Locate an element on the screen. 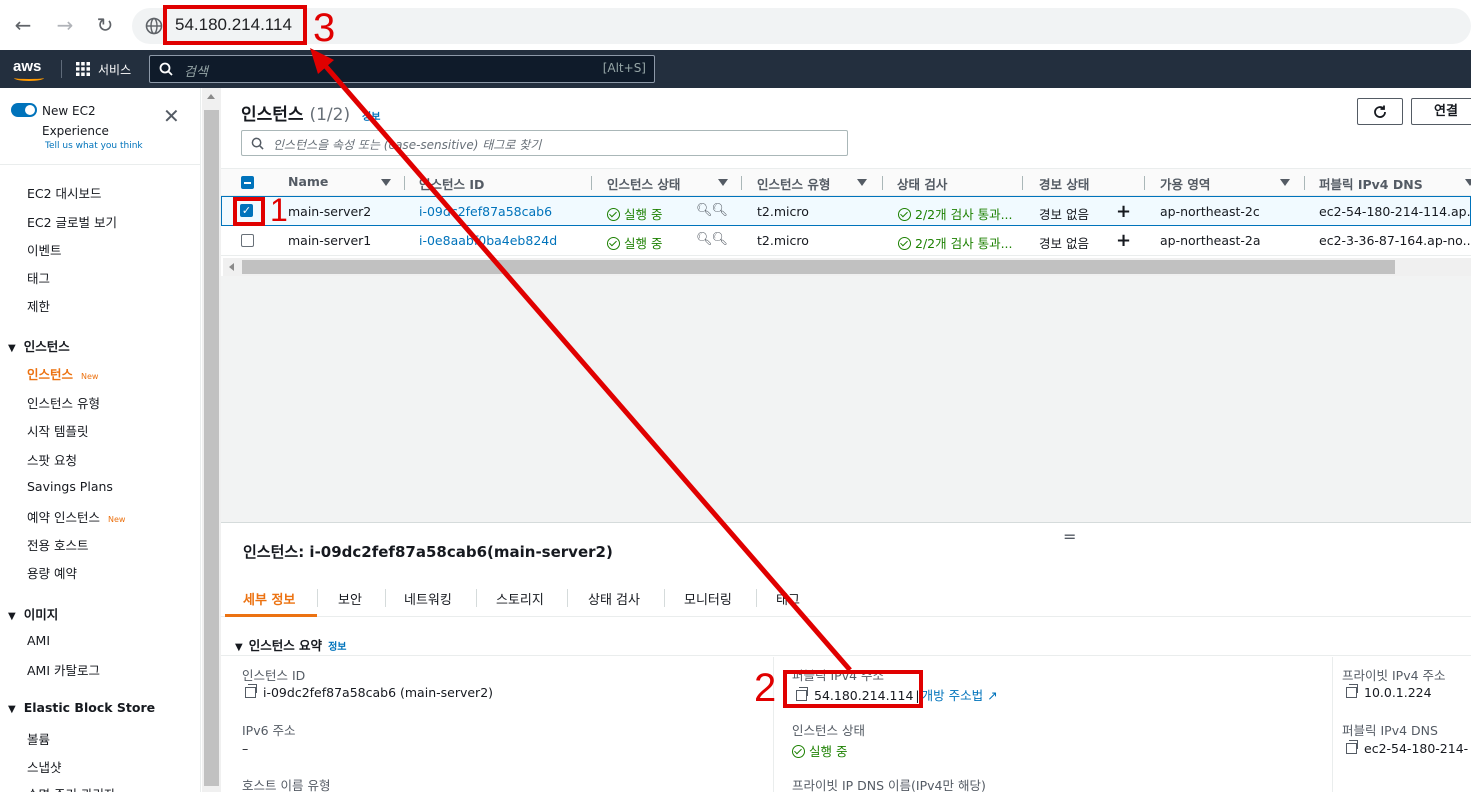  sidebar-section-images: ▼ 이미지 is located at coordinates (33, 613).